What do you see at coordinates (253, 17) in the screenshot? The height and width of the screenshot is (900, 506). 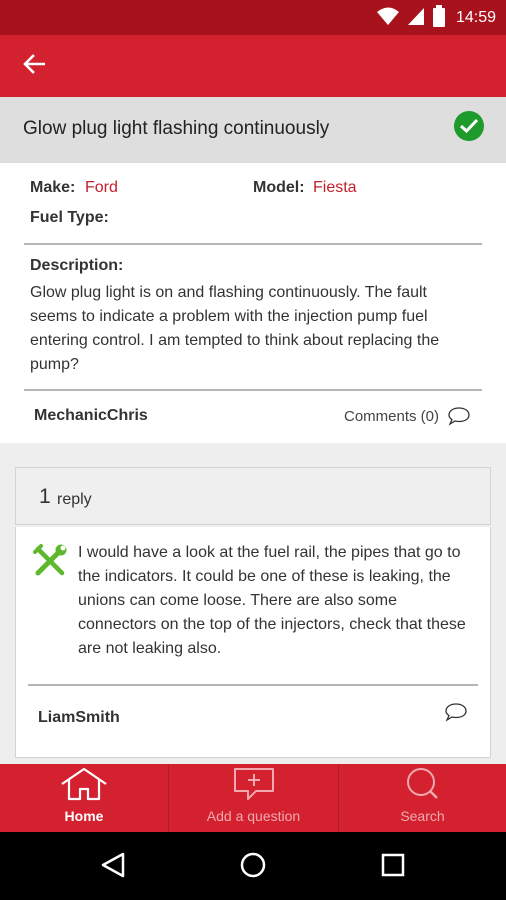 I see `status-bar: 14:59` at bounding box center [253, 17].